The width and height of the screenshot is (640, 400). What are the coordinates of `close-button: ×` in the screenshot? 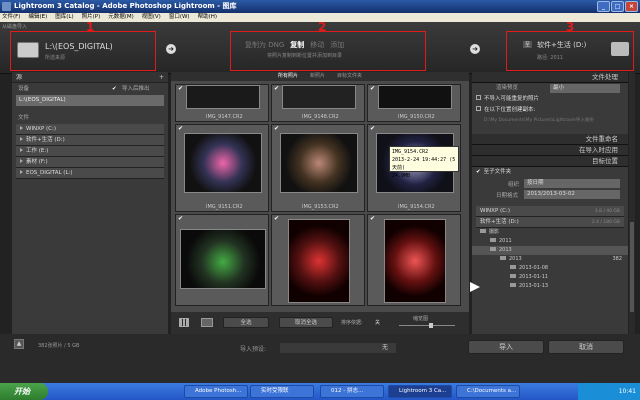 It's located at (631, 6).